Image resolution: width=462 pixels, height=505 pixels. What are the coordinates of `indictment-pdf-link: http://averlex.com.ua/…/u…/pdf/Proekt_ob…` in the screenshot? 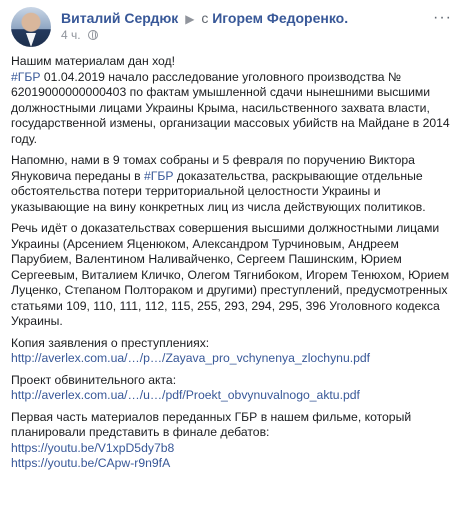 It's located at (185, 395).